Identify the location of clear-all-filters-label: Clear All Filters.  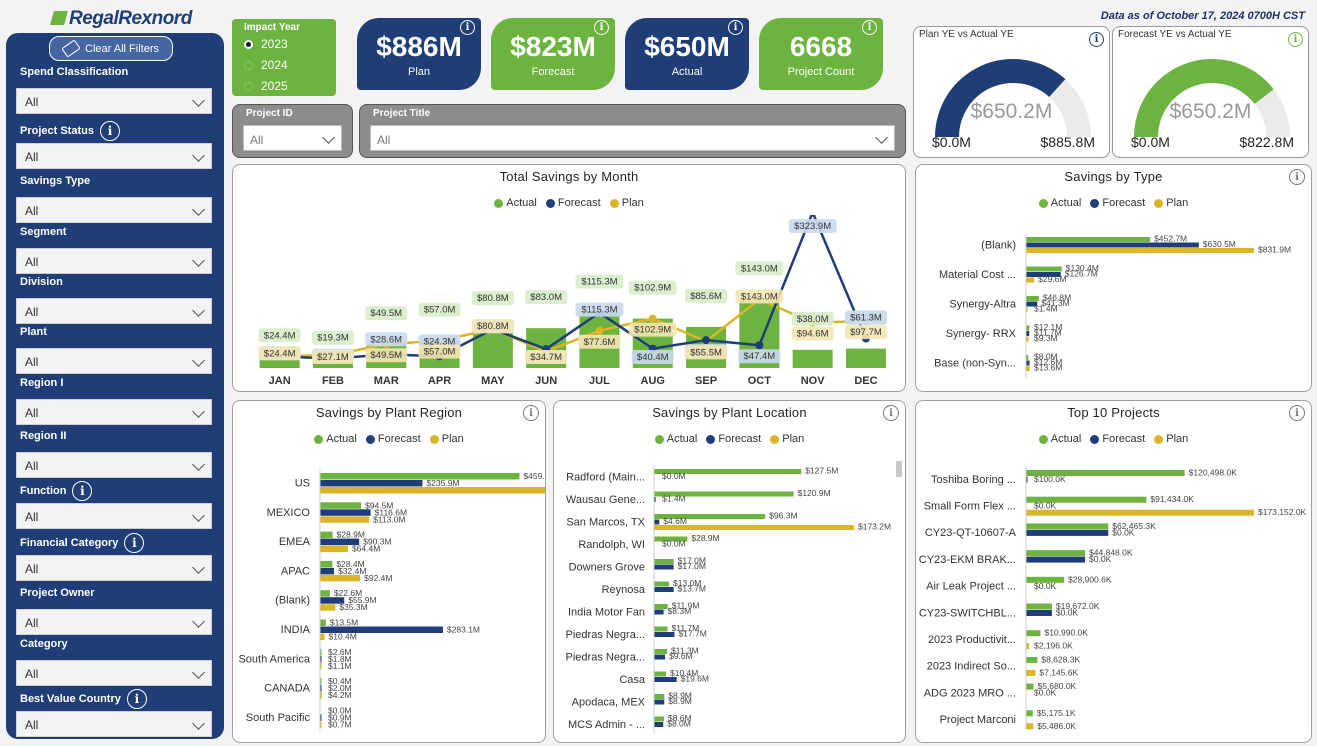
(122, 48).